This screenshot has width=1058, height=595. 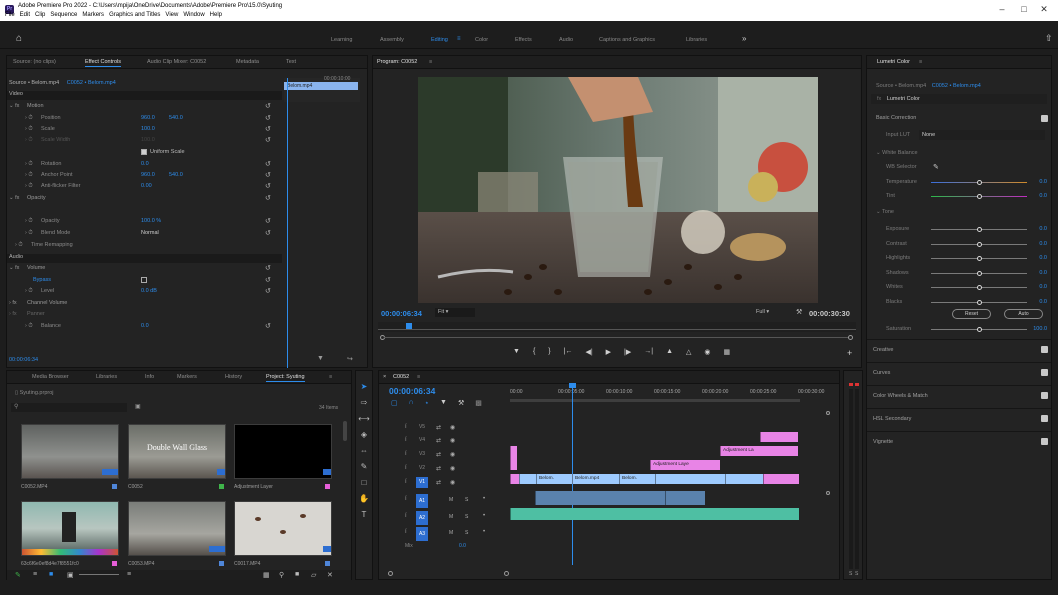 What do you see at coordinates (70, 575) in the screenshot?
I see `freeform-view-icon: ▣` at bounding box center [70, 575].